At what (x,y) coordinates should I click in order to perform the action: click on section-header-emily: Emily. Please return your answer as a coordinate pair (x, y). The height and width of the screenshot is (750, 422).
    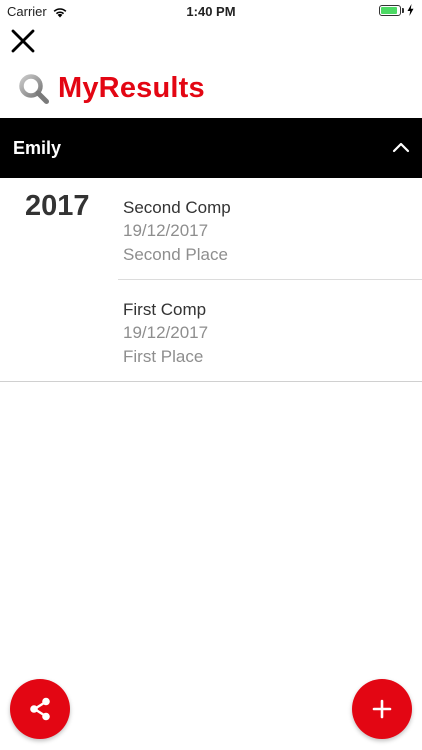
    Looking at the image, I should click on (211, 148).